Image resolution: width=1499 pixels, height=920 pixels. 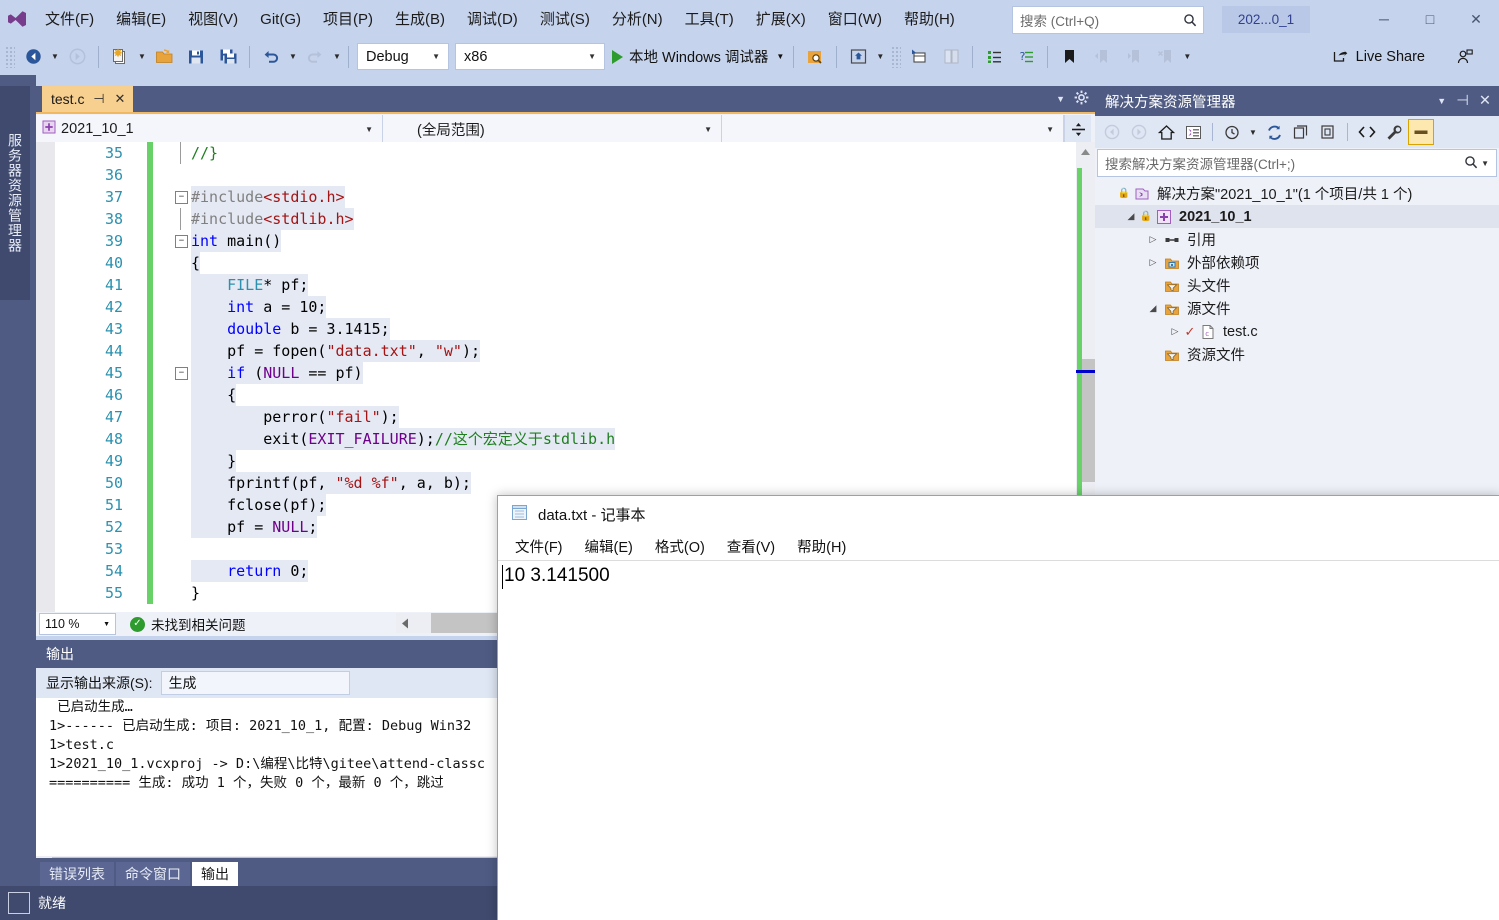 I want to click on code-line: 35 //}, so click(x=556, y=153).